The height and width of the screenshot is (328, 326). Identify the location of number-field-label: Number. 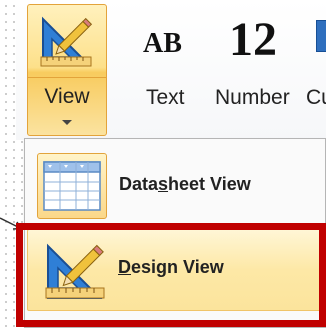
(252, 97).